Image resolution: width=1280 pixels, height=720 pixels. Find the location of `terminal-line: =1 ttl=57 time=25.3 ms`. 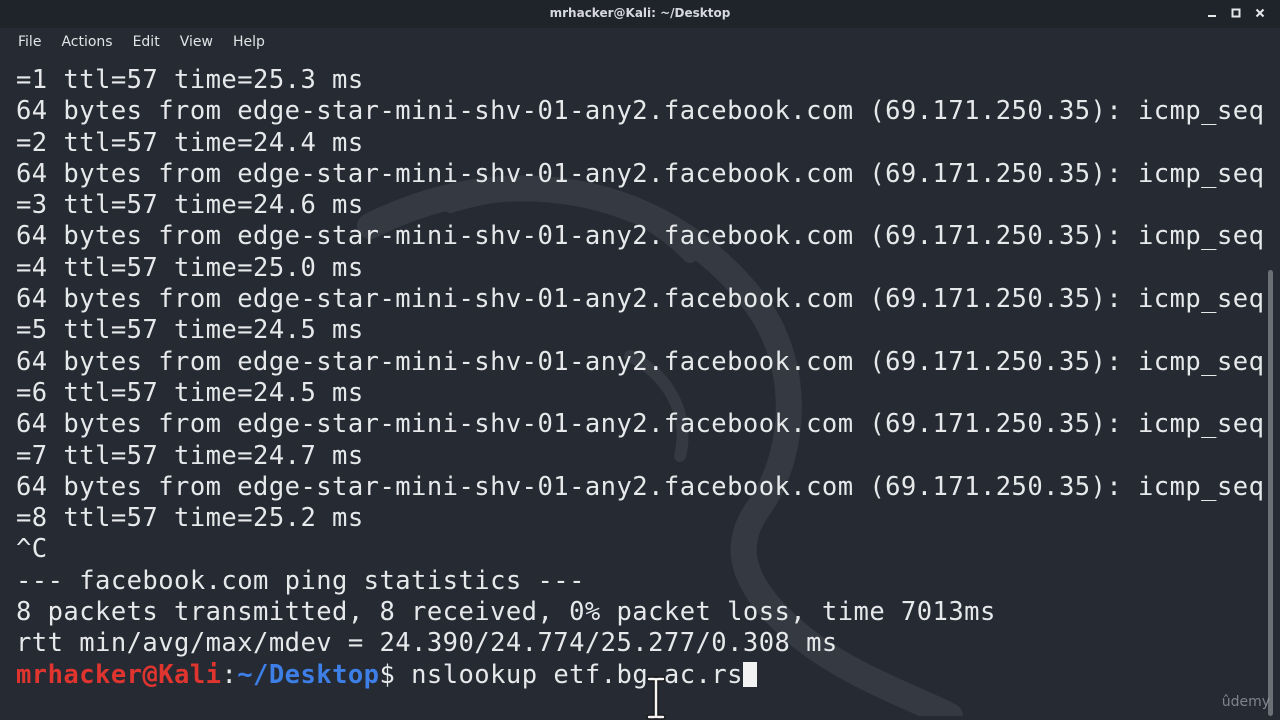

terminal-line: =1 ttl=57 time=25.3 ms is located at coordinates (190, 80).